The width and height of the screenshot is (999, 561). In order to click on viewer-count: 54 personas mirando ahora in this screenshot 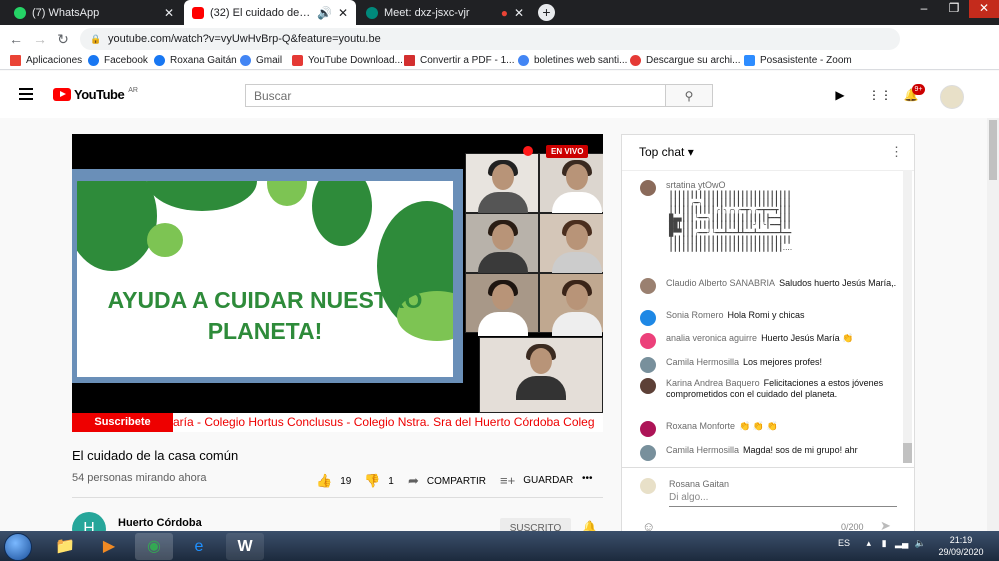, I will do `click(139, 478)`.